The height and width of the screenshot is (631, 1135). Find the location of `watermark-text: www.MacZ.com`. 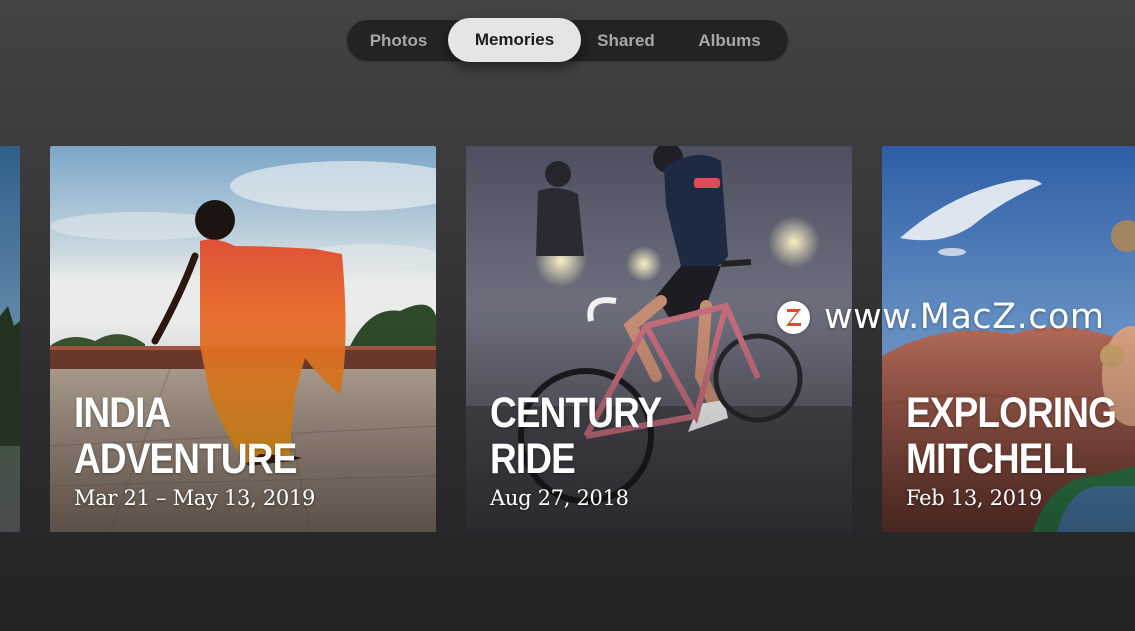

watermark-text: www.MacZ.com is located at coordinates (964, 317).